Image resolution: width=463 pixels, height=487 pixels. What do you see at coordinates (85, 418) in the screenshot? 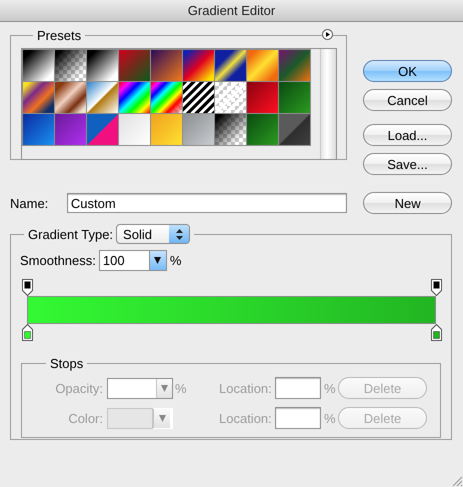
I see `color-label: Color:` at bounding box center [85, 418].